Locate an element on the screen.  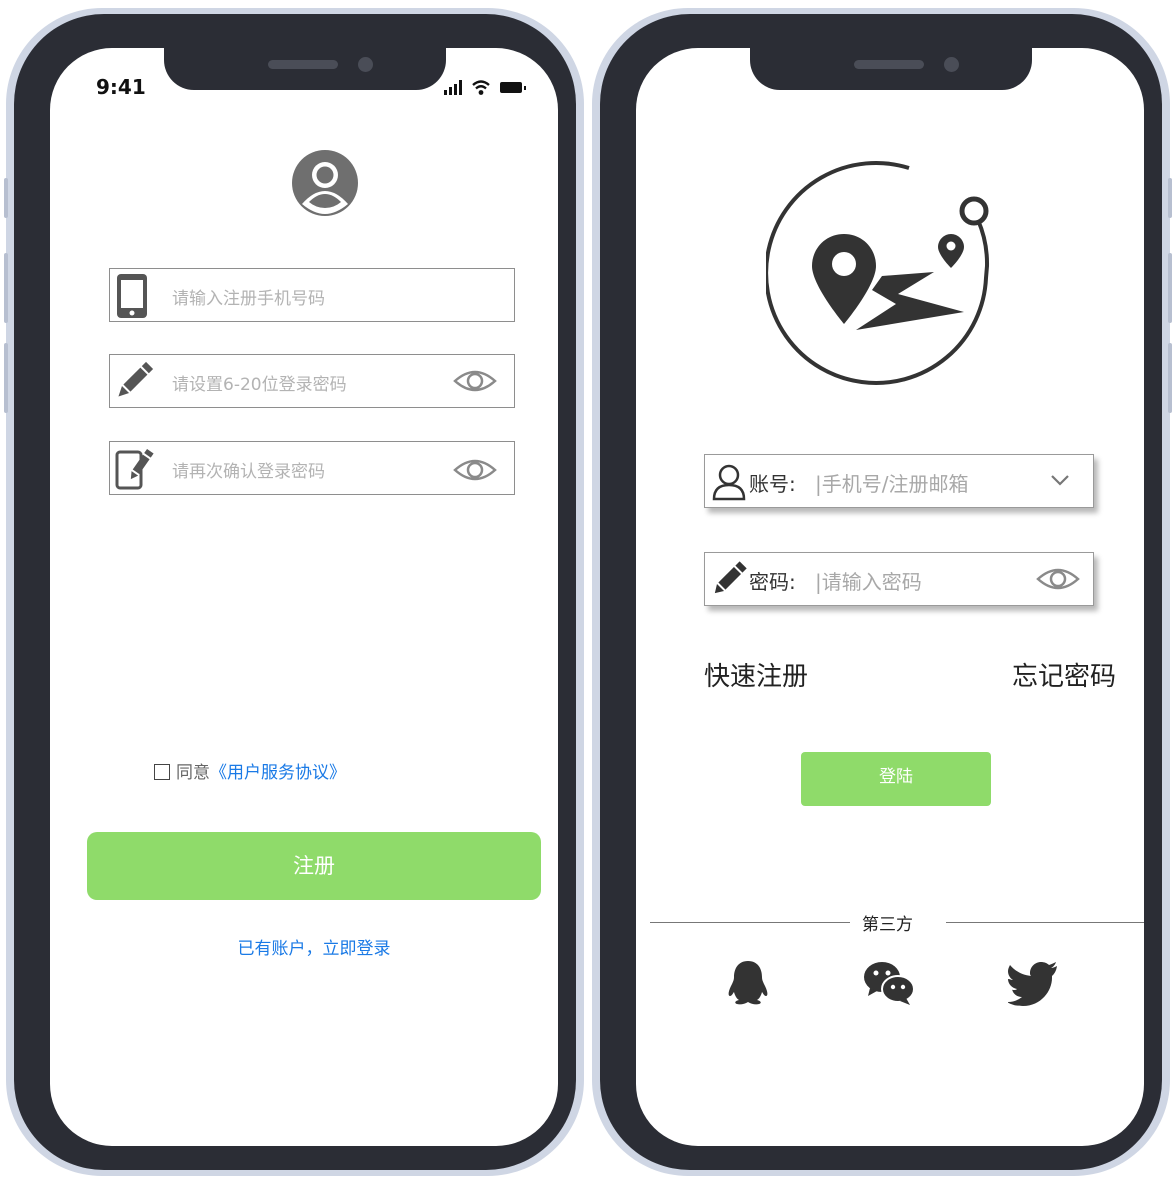
login-password-placeholder: |请输入密码 is located at coordinates (868, 582).